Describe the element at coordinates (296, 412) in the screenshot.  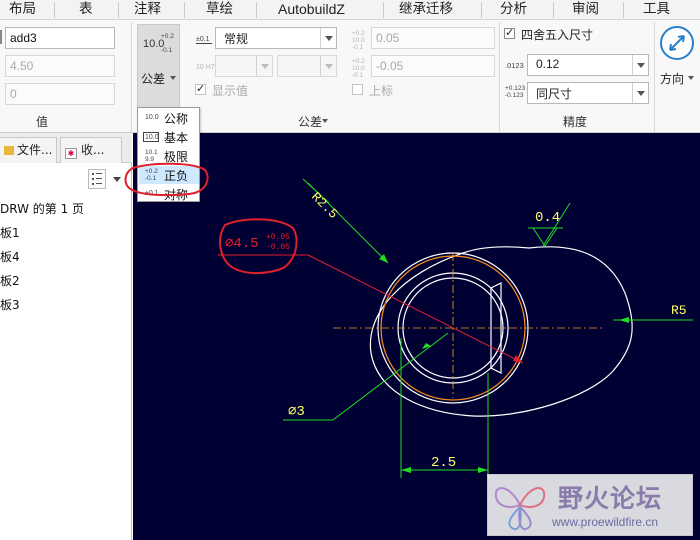
I see `dim-phi3-text: ∅3` at that location.